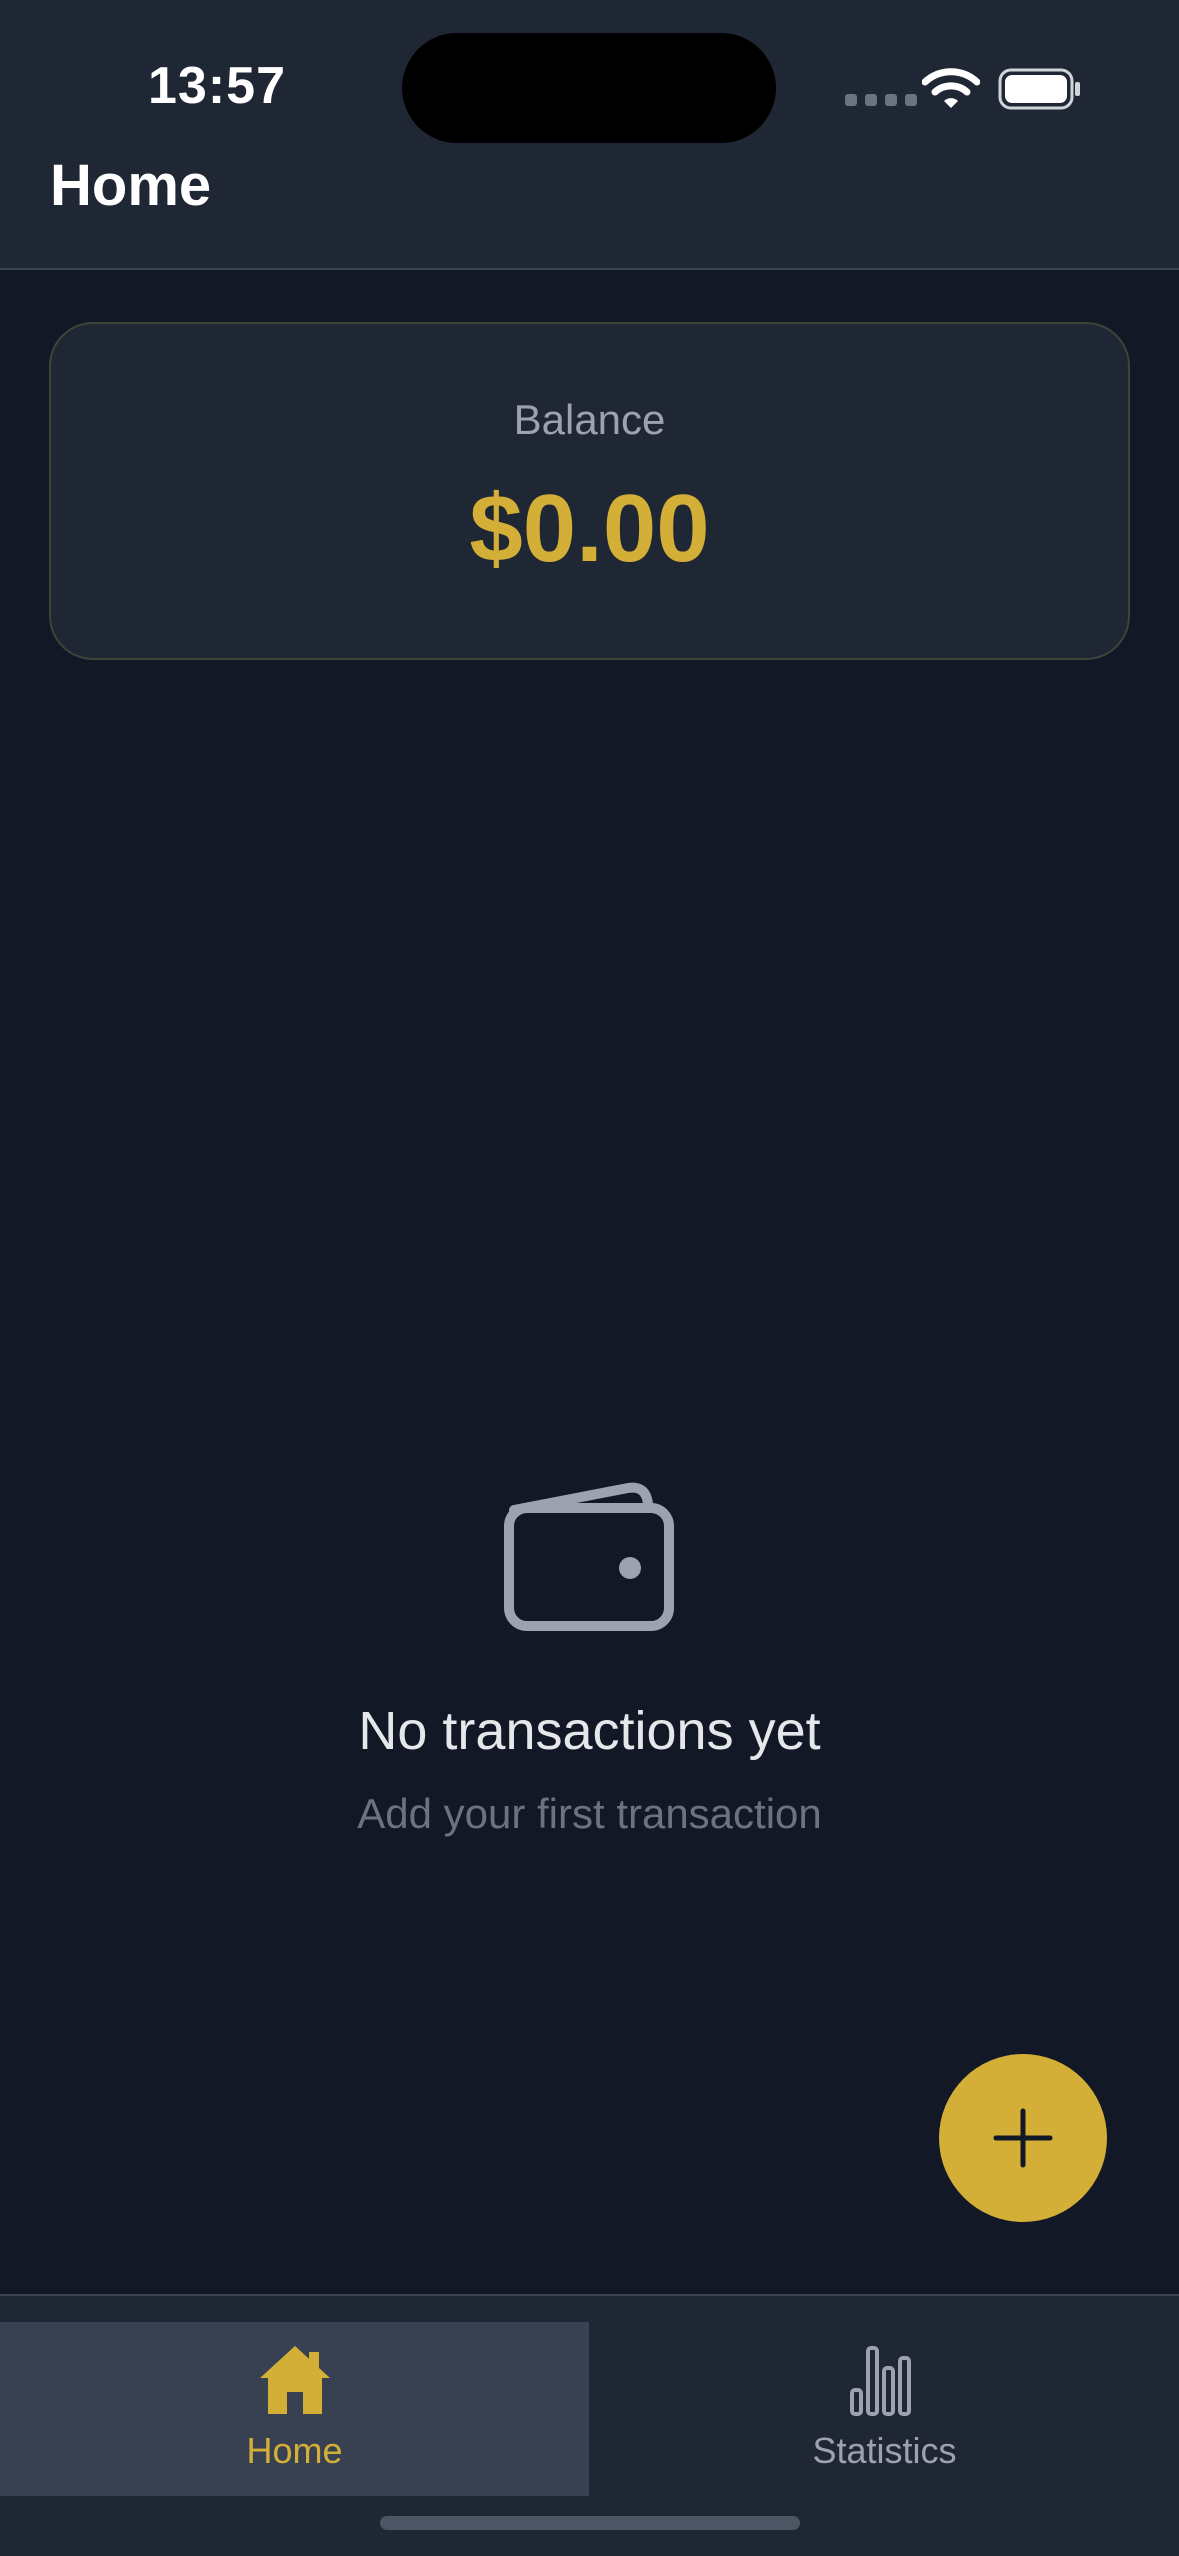 This screenshot has height=2556, width=1179. What do you see at coordinates (589, 1556) in the screenshot?
I see `wallet-icon` at bounding box center [589, 1556].